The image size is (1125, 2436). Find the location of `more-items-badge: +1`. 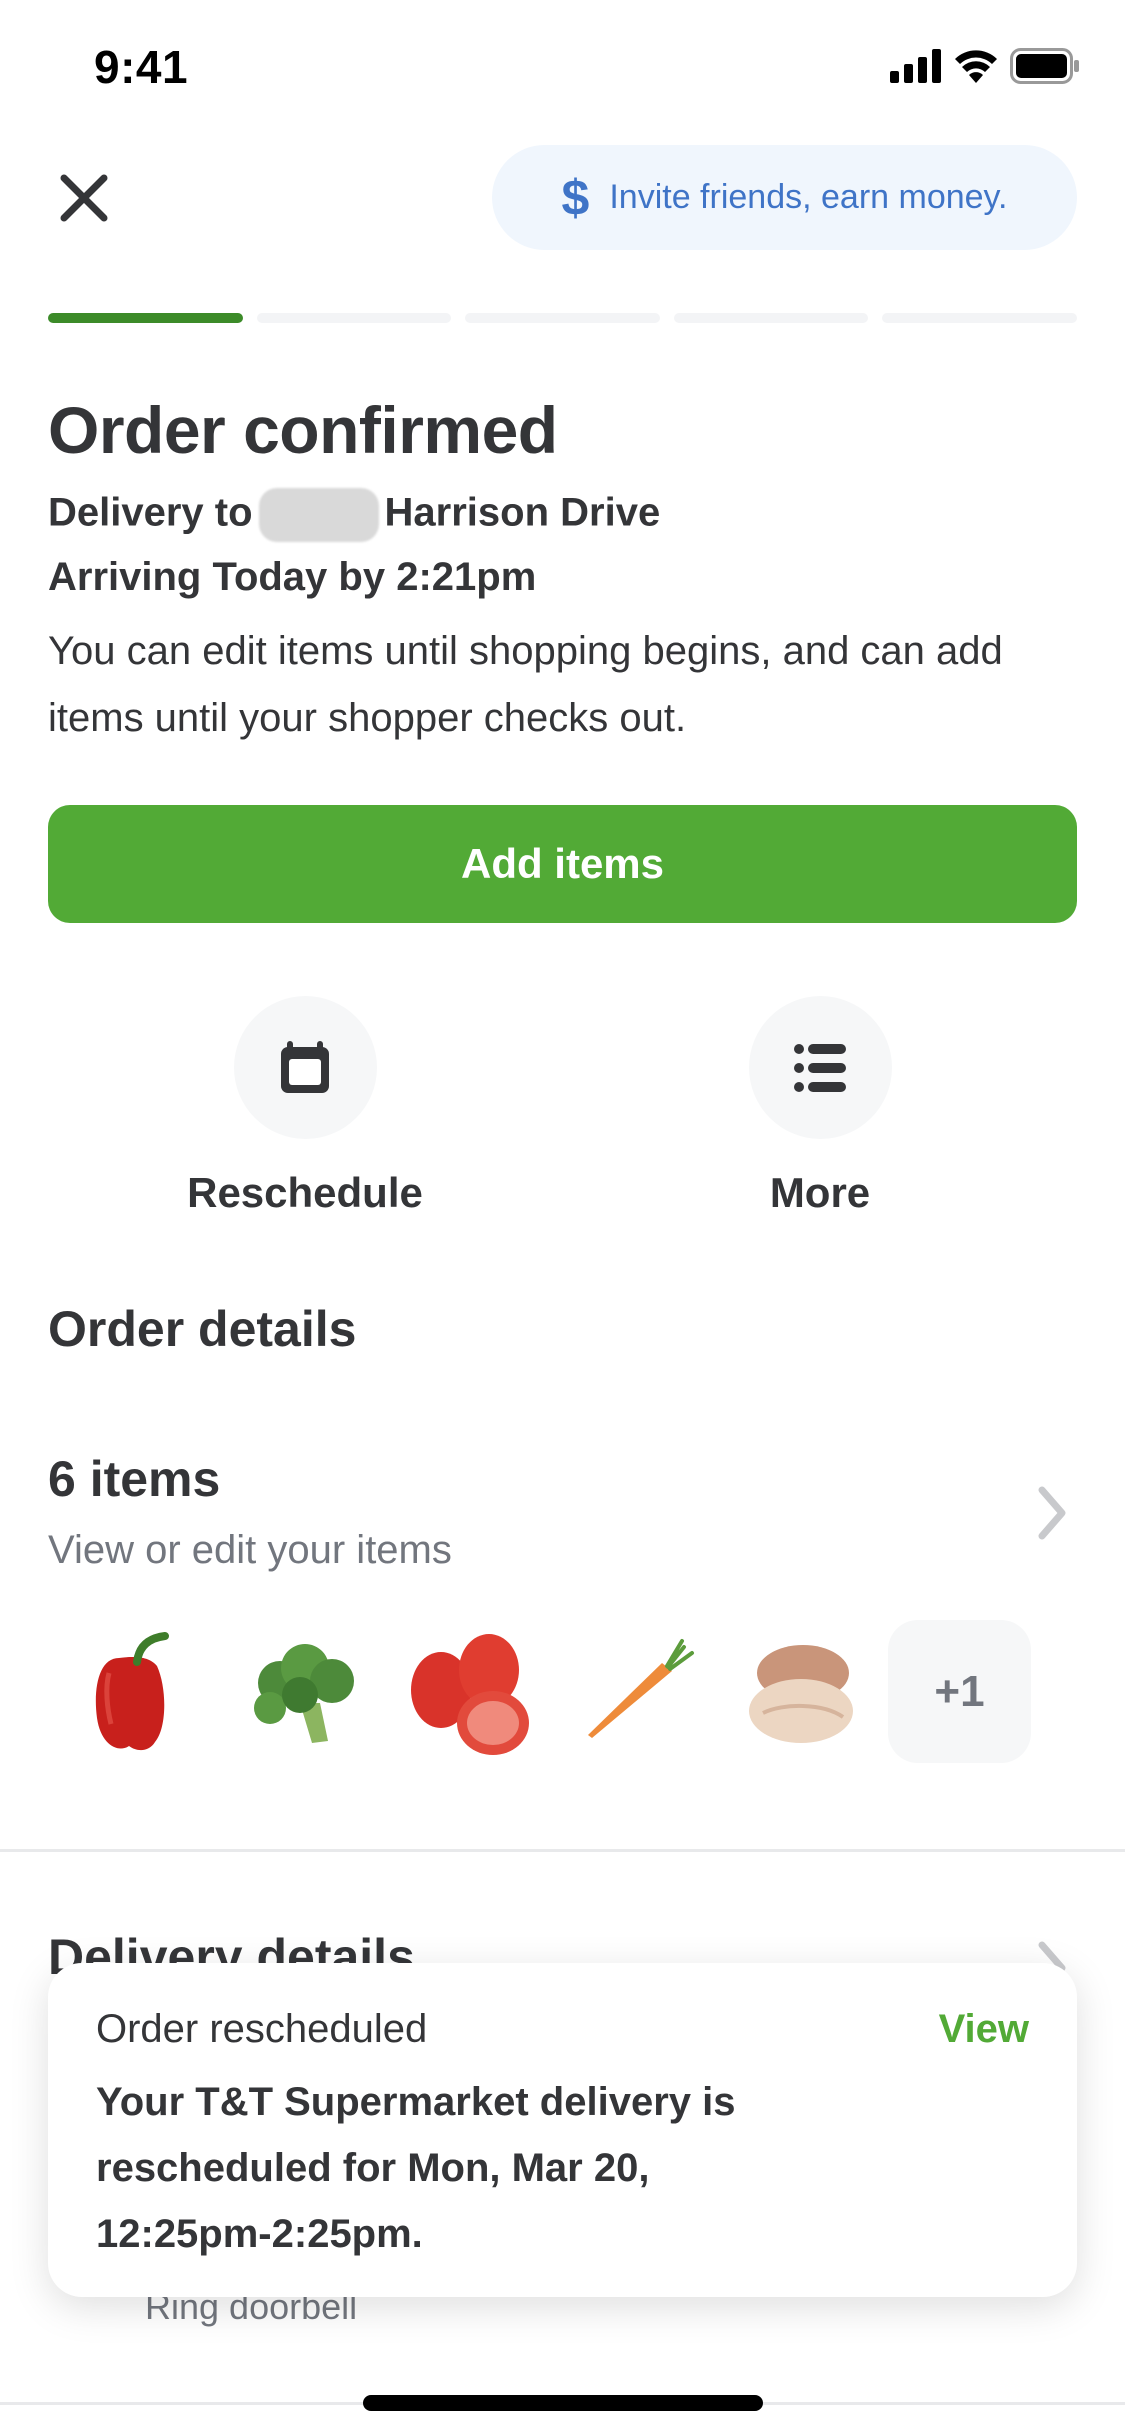

more-items-badge: +1 is located at coordinates (959, 1691).